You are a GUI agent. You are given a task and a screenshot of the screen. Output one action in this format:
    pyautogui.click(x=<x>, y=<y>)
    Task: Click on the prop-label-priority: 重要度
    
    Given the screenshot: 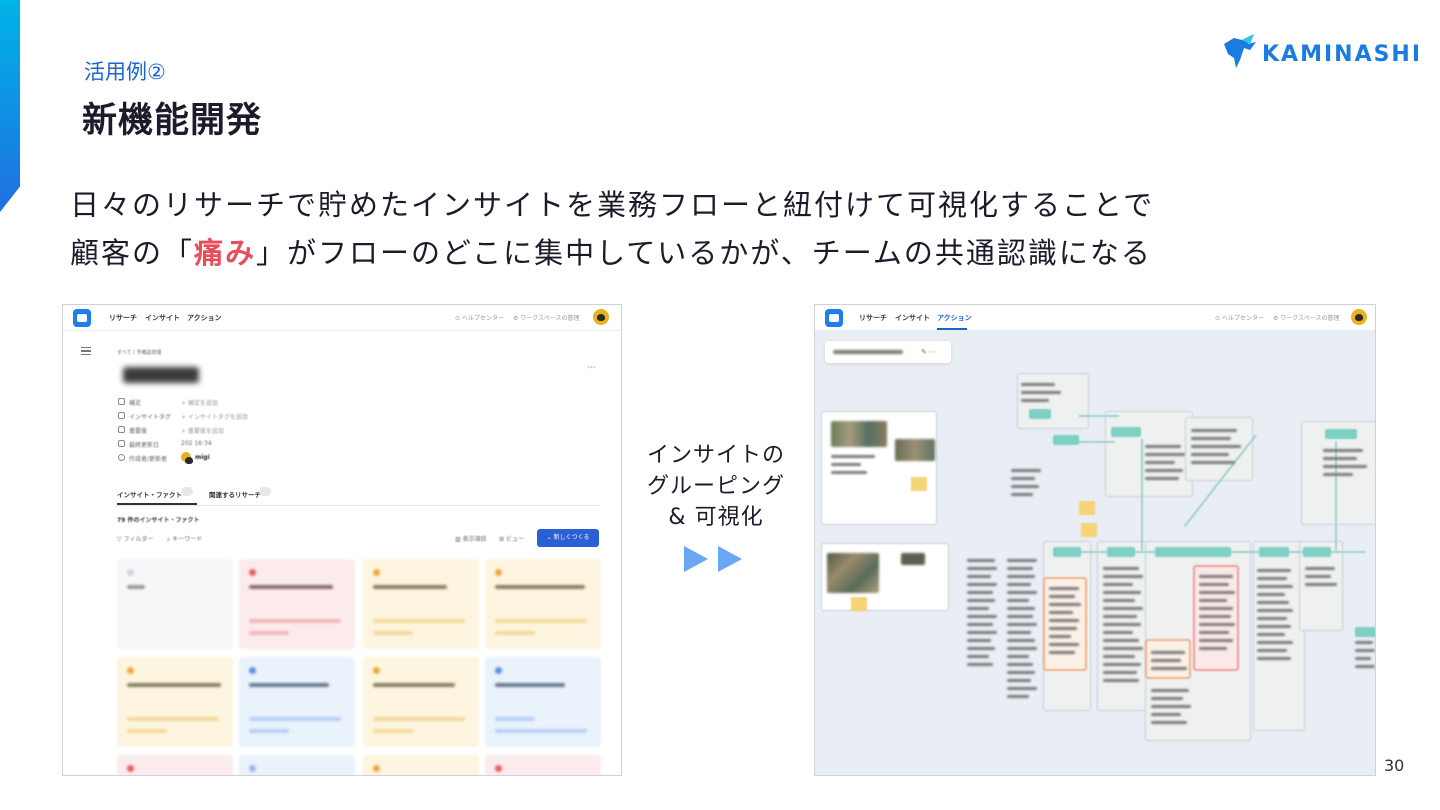 What is the action you would take?
    pyautogui.click(x=138, y=431)
    